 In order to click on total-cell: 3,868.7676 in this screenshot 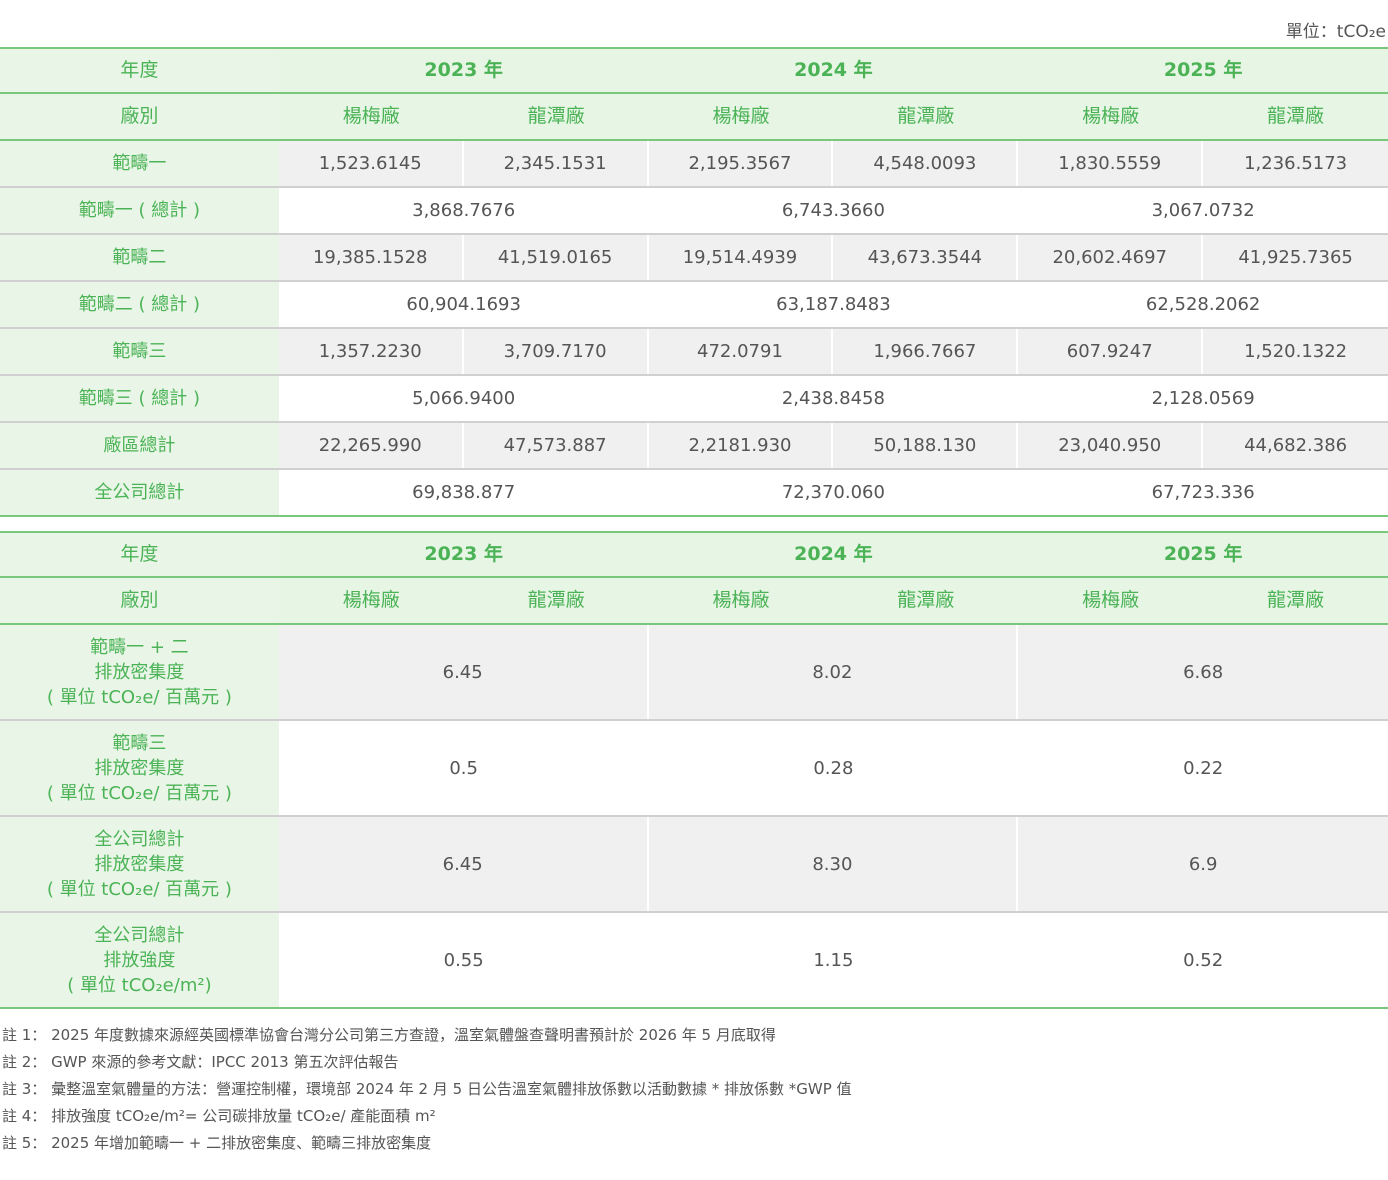, I will do `click(464, 210)`.